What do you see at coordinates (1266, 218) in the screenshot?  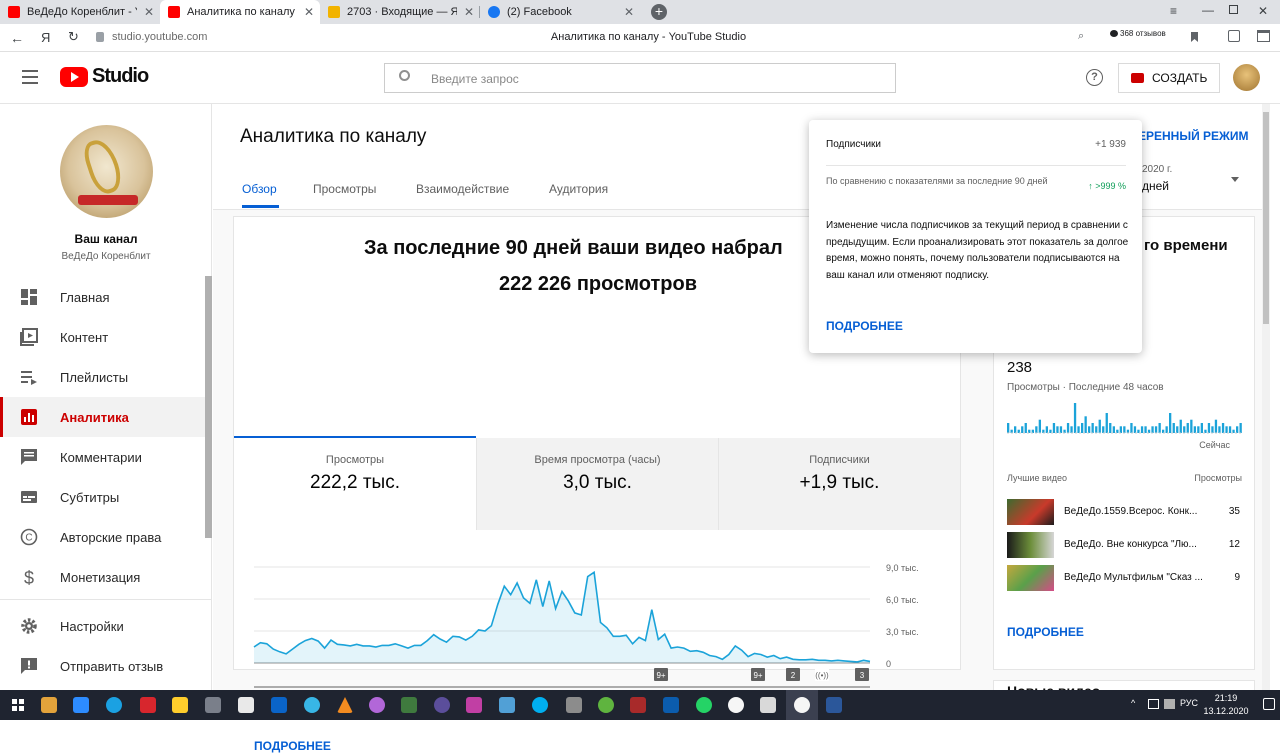 I see `page-scrollbar` at bounding box center [1266, 218].